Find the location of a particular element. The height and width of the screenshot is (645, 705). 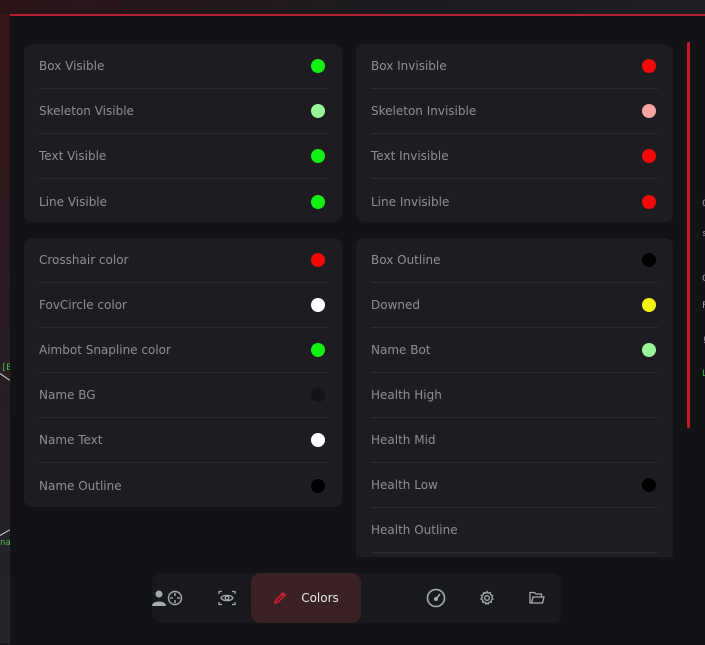

gear-icon is located at coordinates (487, 598).